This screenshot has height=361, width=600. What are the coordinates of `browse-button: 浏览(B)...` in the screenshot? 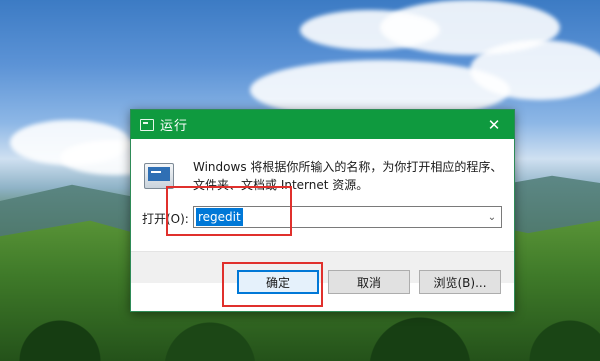 It's located at (460, 282).